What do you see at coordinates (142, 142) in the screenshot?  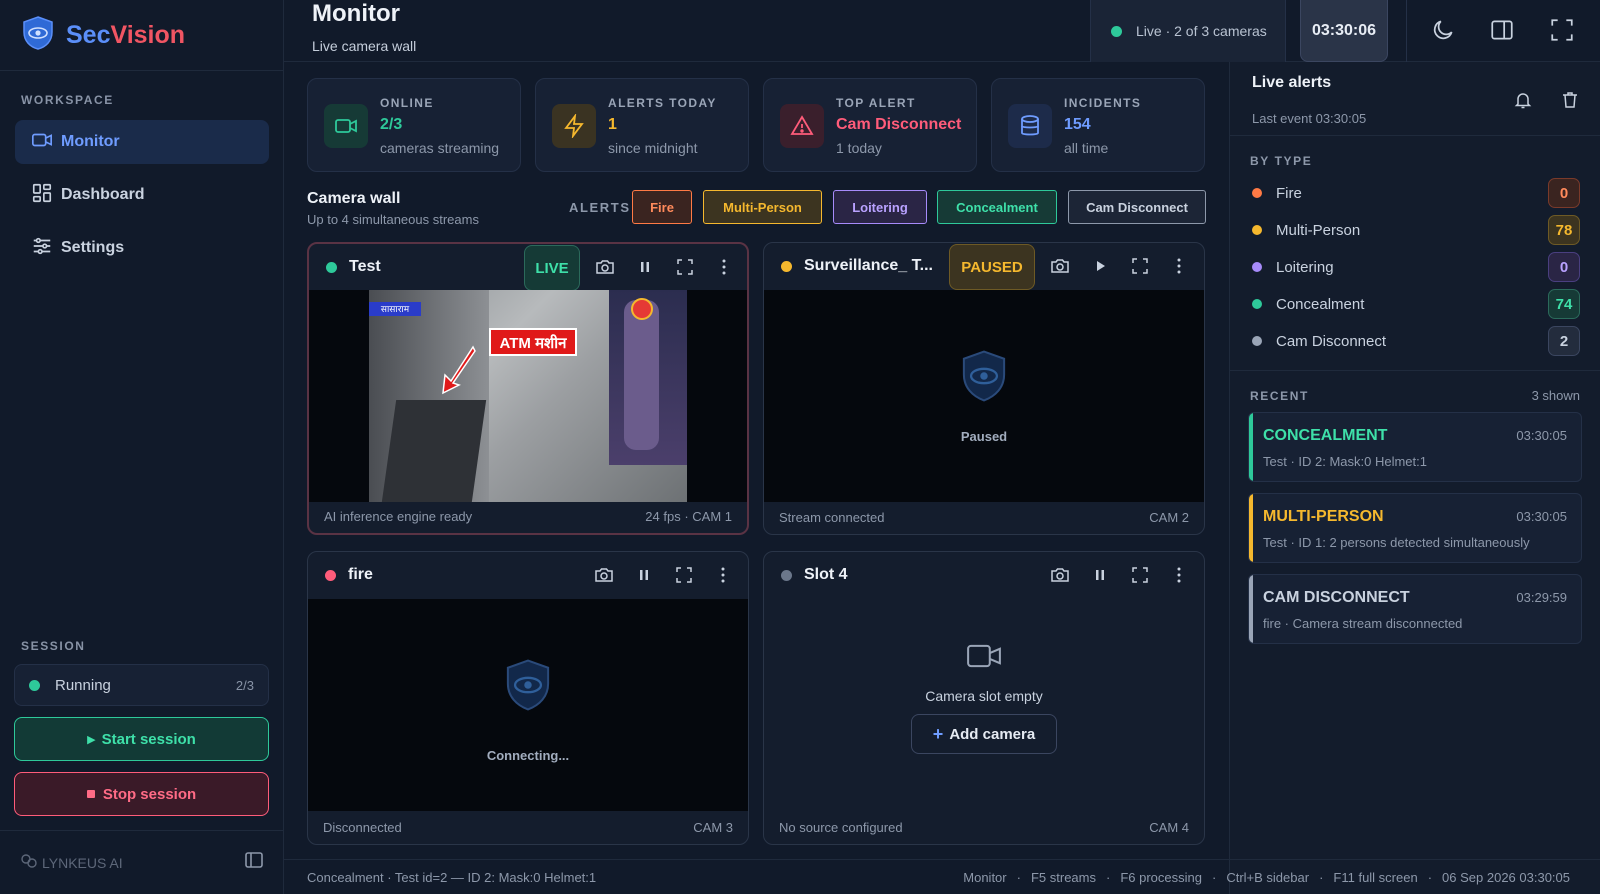 I see `sidebar-item-monitor: Monitor` at bounding box center [142, 142].